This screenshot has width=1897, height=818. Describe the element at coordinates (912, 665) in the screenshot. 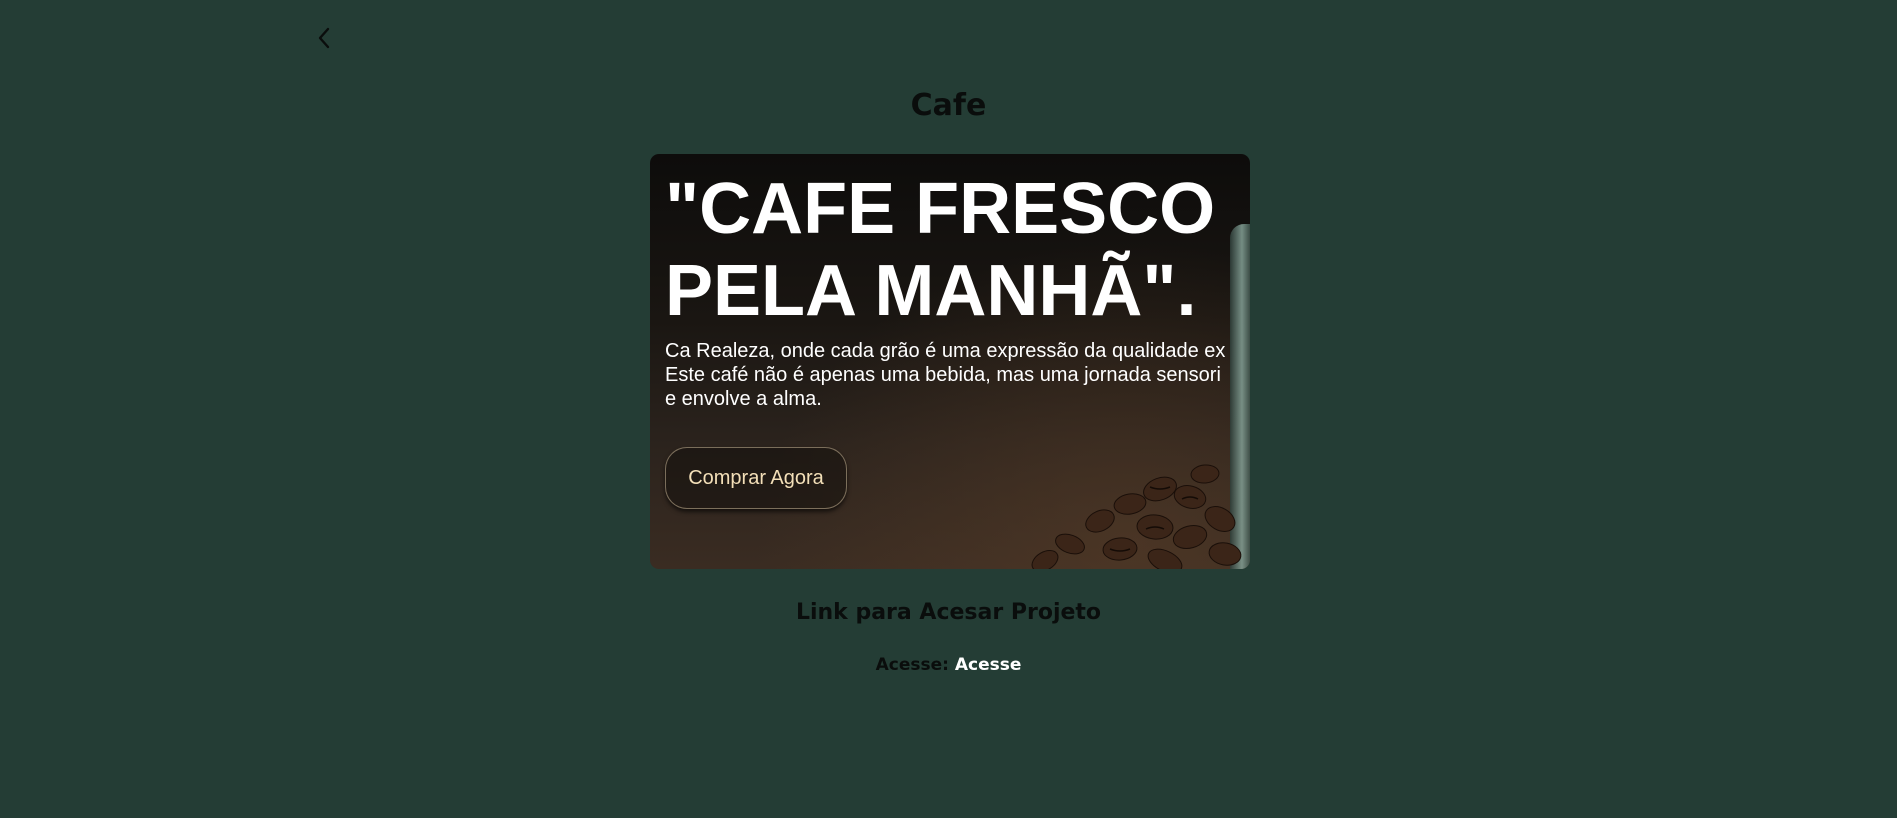

I see `access-prefix: Acesse:` at that location.